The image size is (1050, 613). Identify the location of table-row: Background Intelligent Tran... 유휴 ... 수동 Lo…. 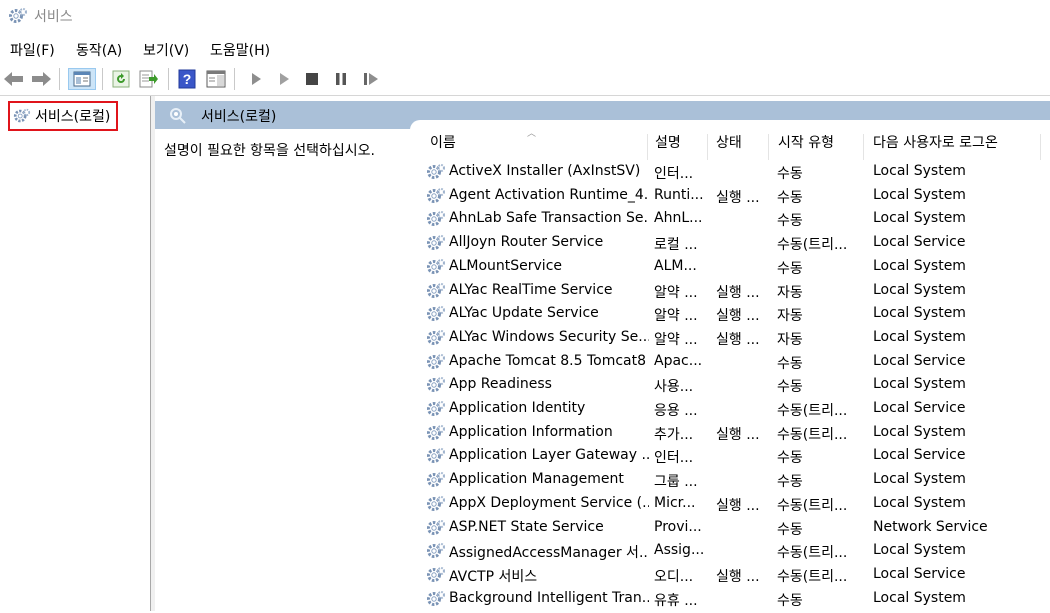
(730, 598).